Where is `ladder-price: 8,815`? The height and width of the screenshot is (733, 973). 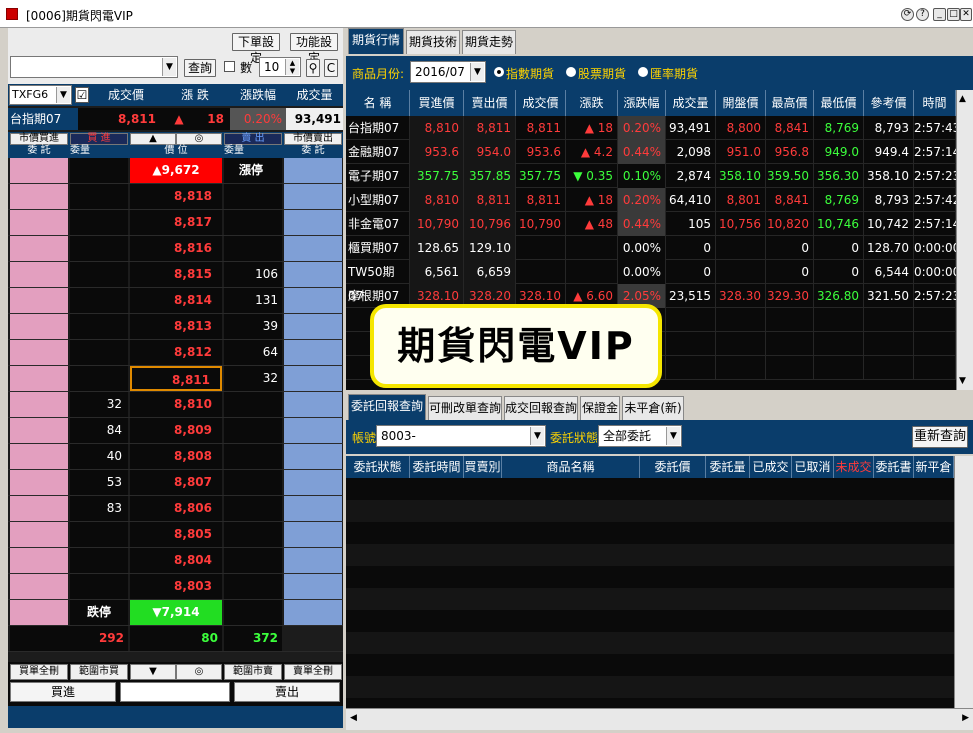 ladder-price: 8,815 is located at coordinates (176, 274).